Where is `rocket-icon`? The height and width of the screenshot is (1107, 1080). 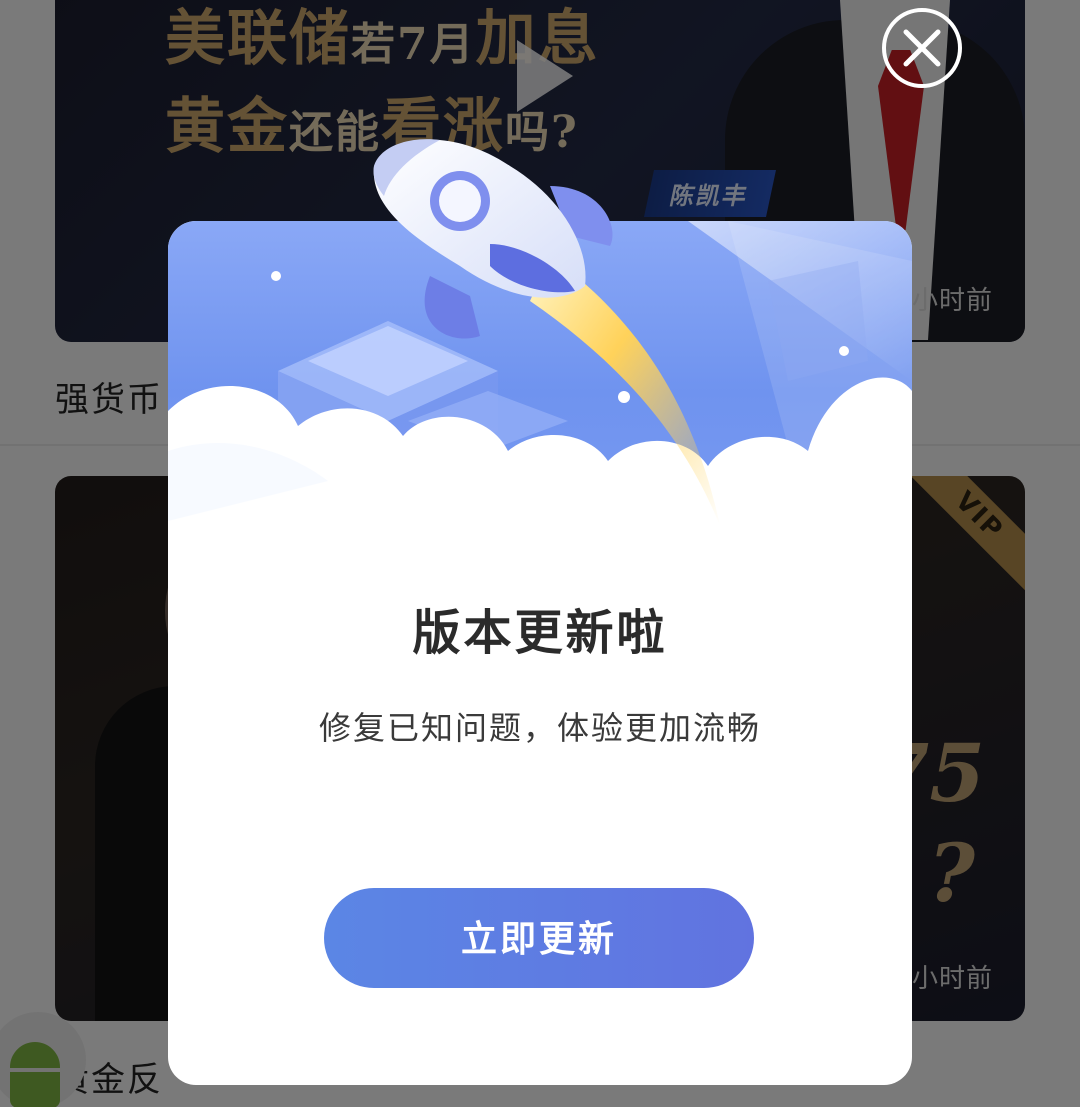
rocket-icon is located at coordinates (546, 332).